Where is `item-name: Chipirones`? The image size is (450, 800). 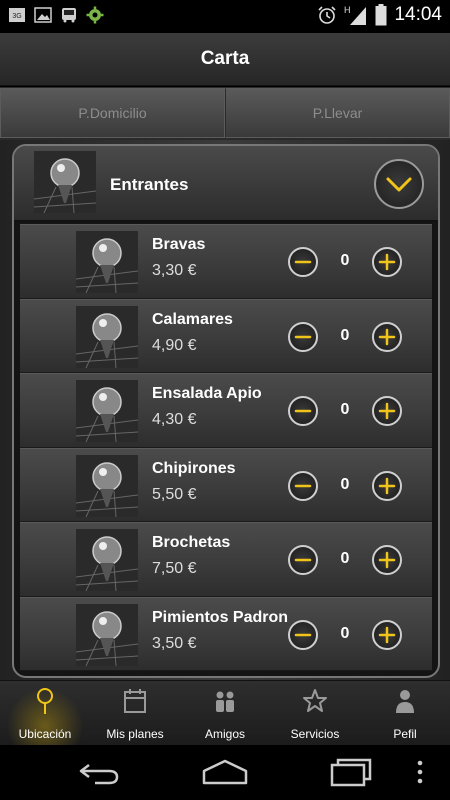
item-name: Chipirones is located at coordinates (194, 468).